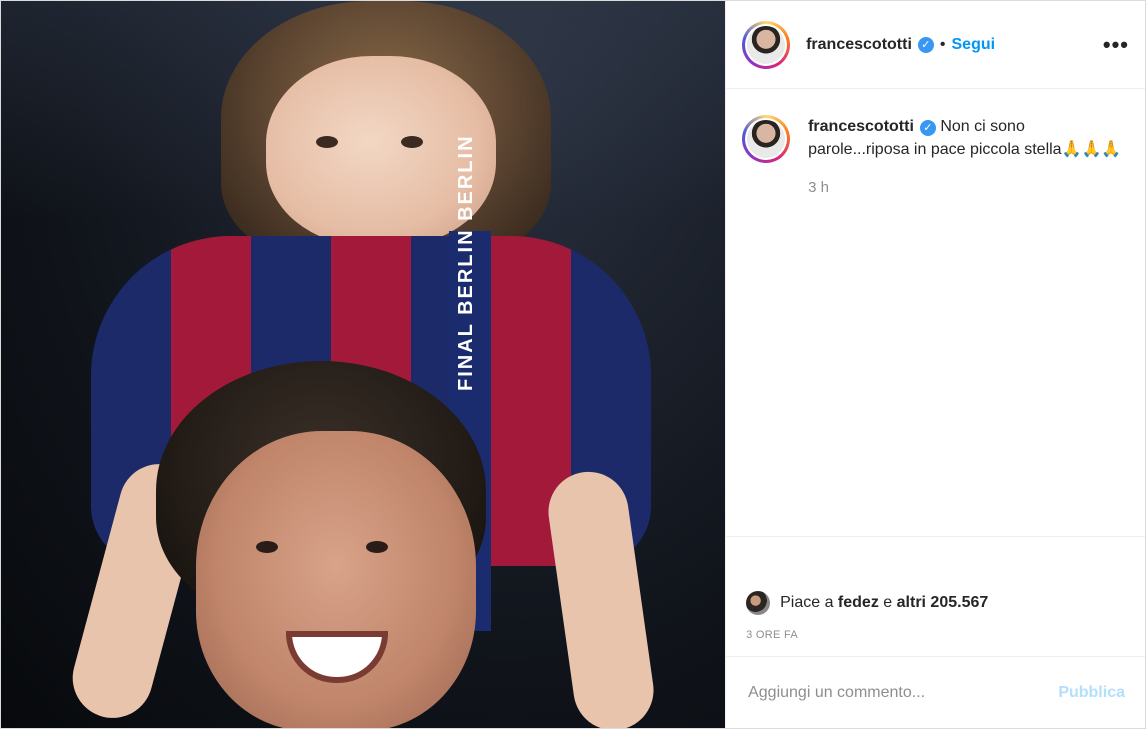  Describe the element at coordinates (888, 602) in the screenshot. I see `likes-joiner: e` at that location.